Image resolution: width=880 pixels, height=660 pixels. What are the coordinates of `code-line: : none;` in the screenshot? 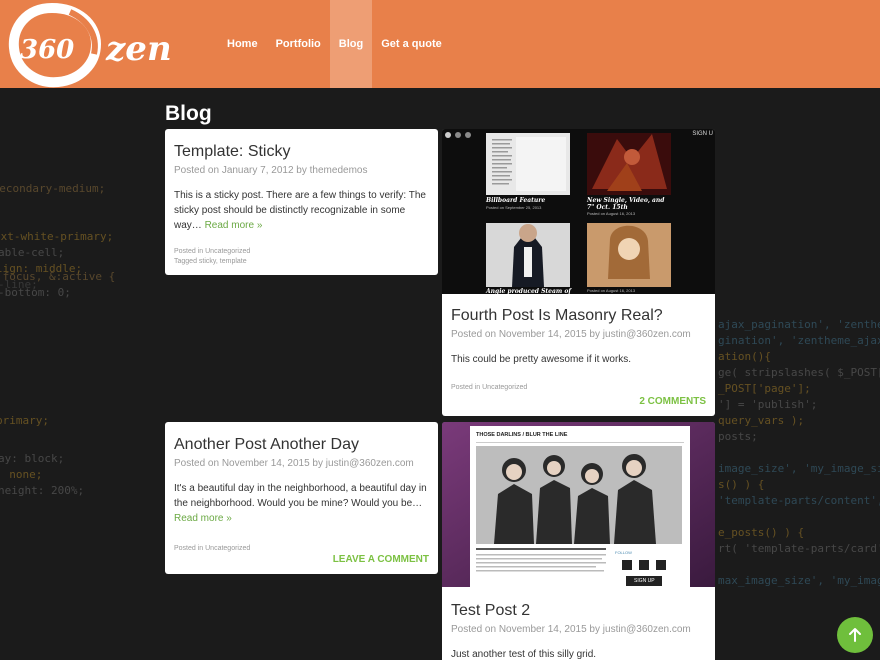 It's located at (21, 474).